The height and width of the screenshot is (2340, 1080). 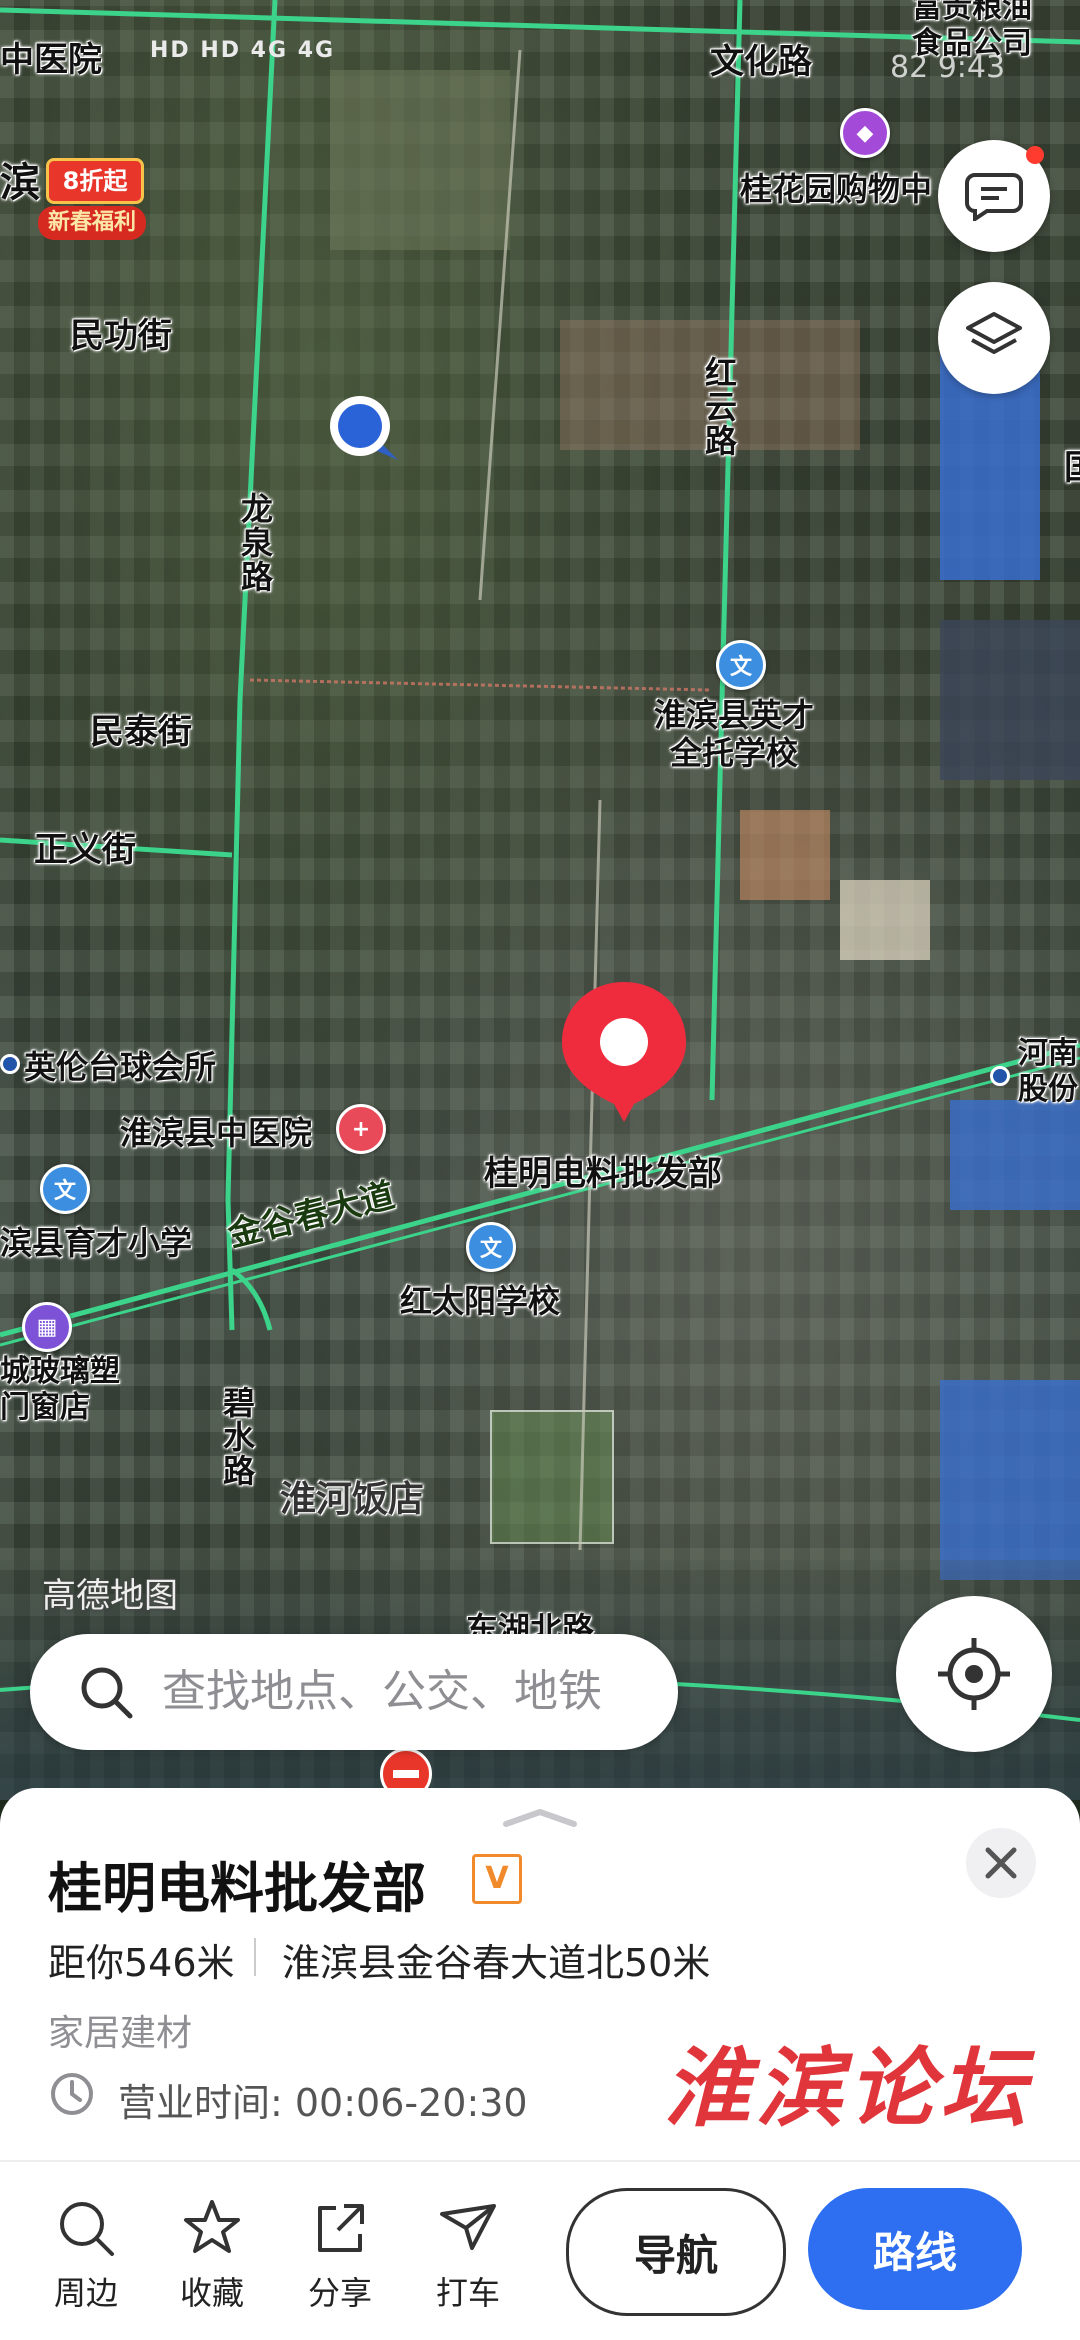 I want to click on shop-icon: ▦, so click(x=47, y=1327).